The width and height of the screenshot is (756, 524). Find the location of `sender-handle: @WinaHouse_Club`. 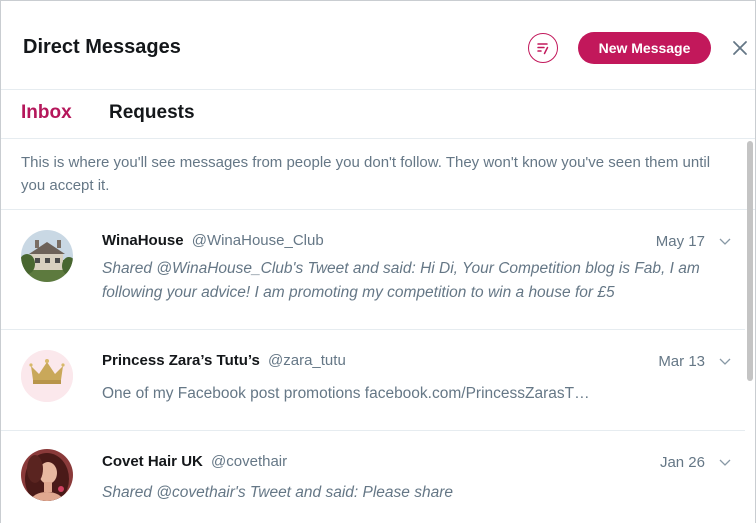

sender-handle: @WinaHouse_Club is located at coordinates (257, 240).